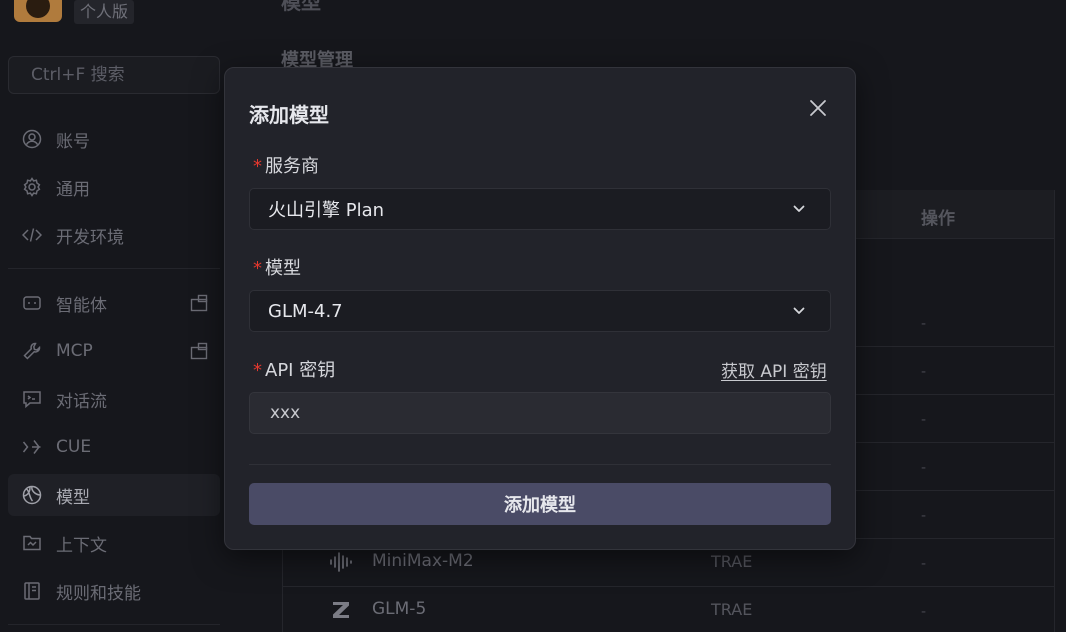  Describe the element at coordinates (540, 504) in the screenshot. I see `add-model-button: 添加模型` at that location.